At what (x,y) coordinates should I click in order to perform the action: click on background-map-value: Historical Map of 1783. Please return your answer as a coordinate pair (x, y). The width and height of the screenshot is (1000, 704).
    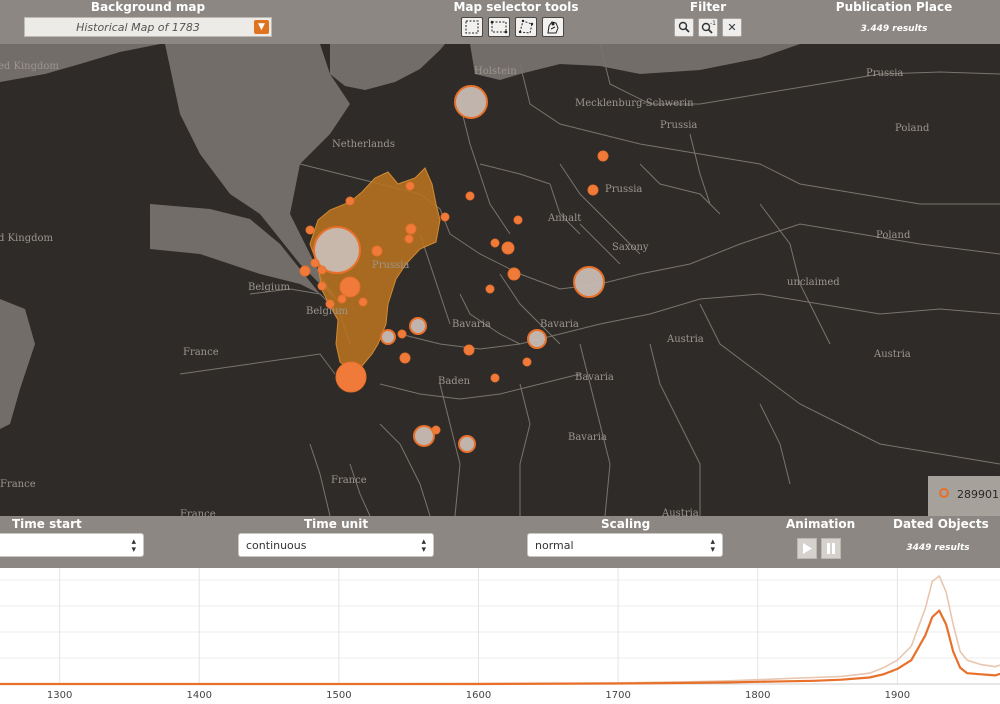
    Looking at the image, I should click on (138, 27).